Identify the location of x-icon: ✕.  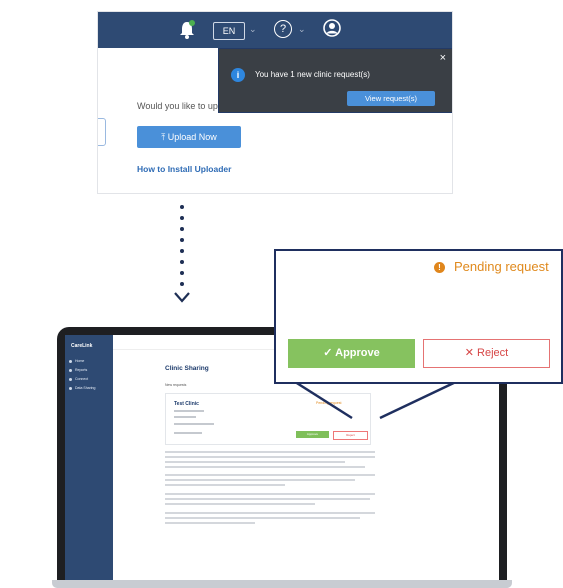
(469, 353).